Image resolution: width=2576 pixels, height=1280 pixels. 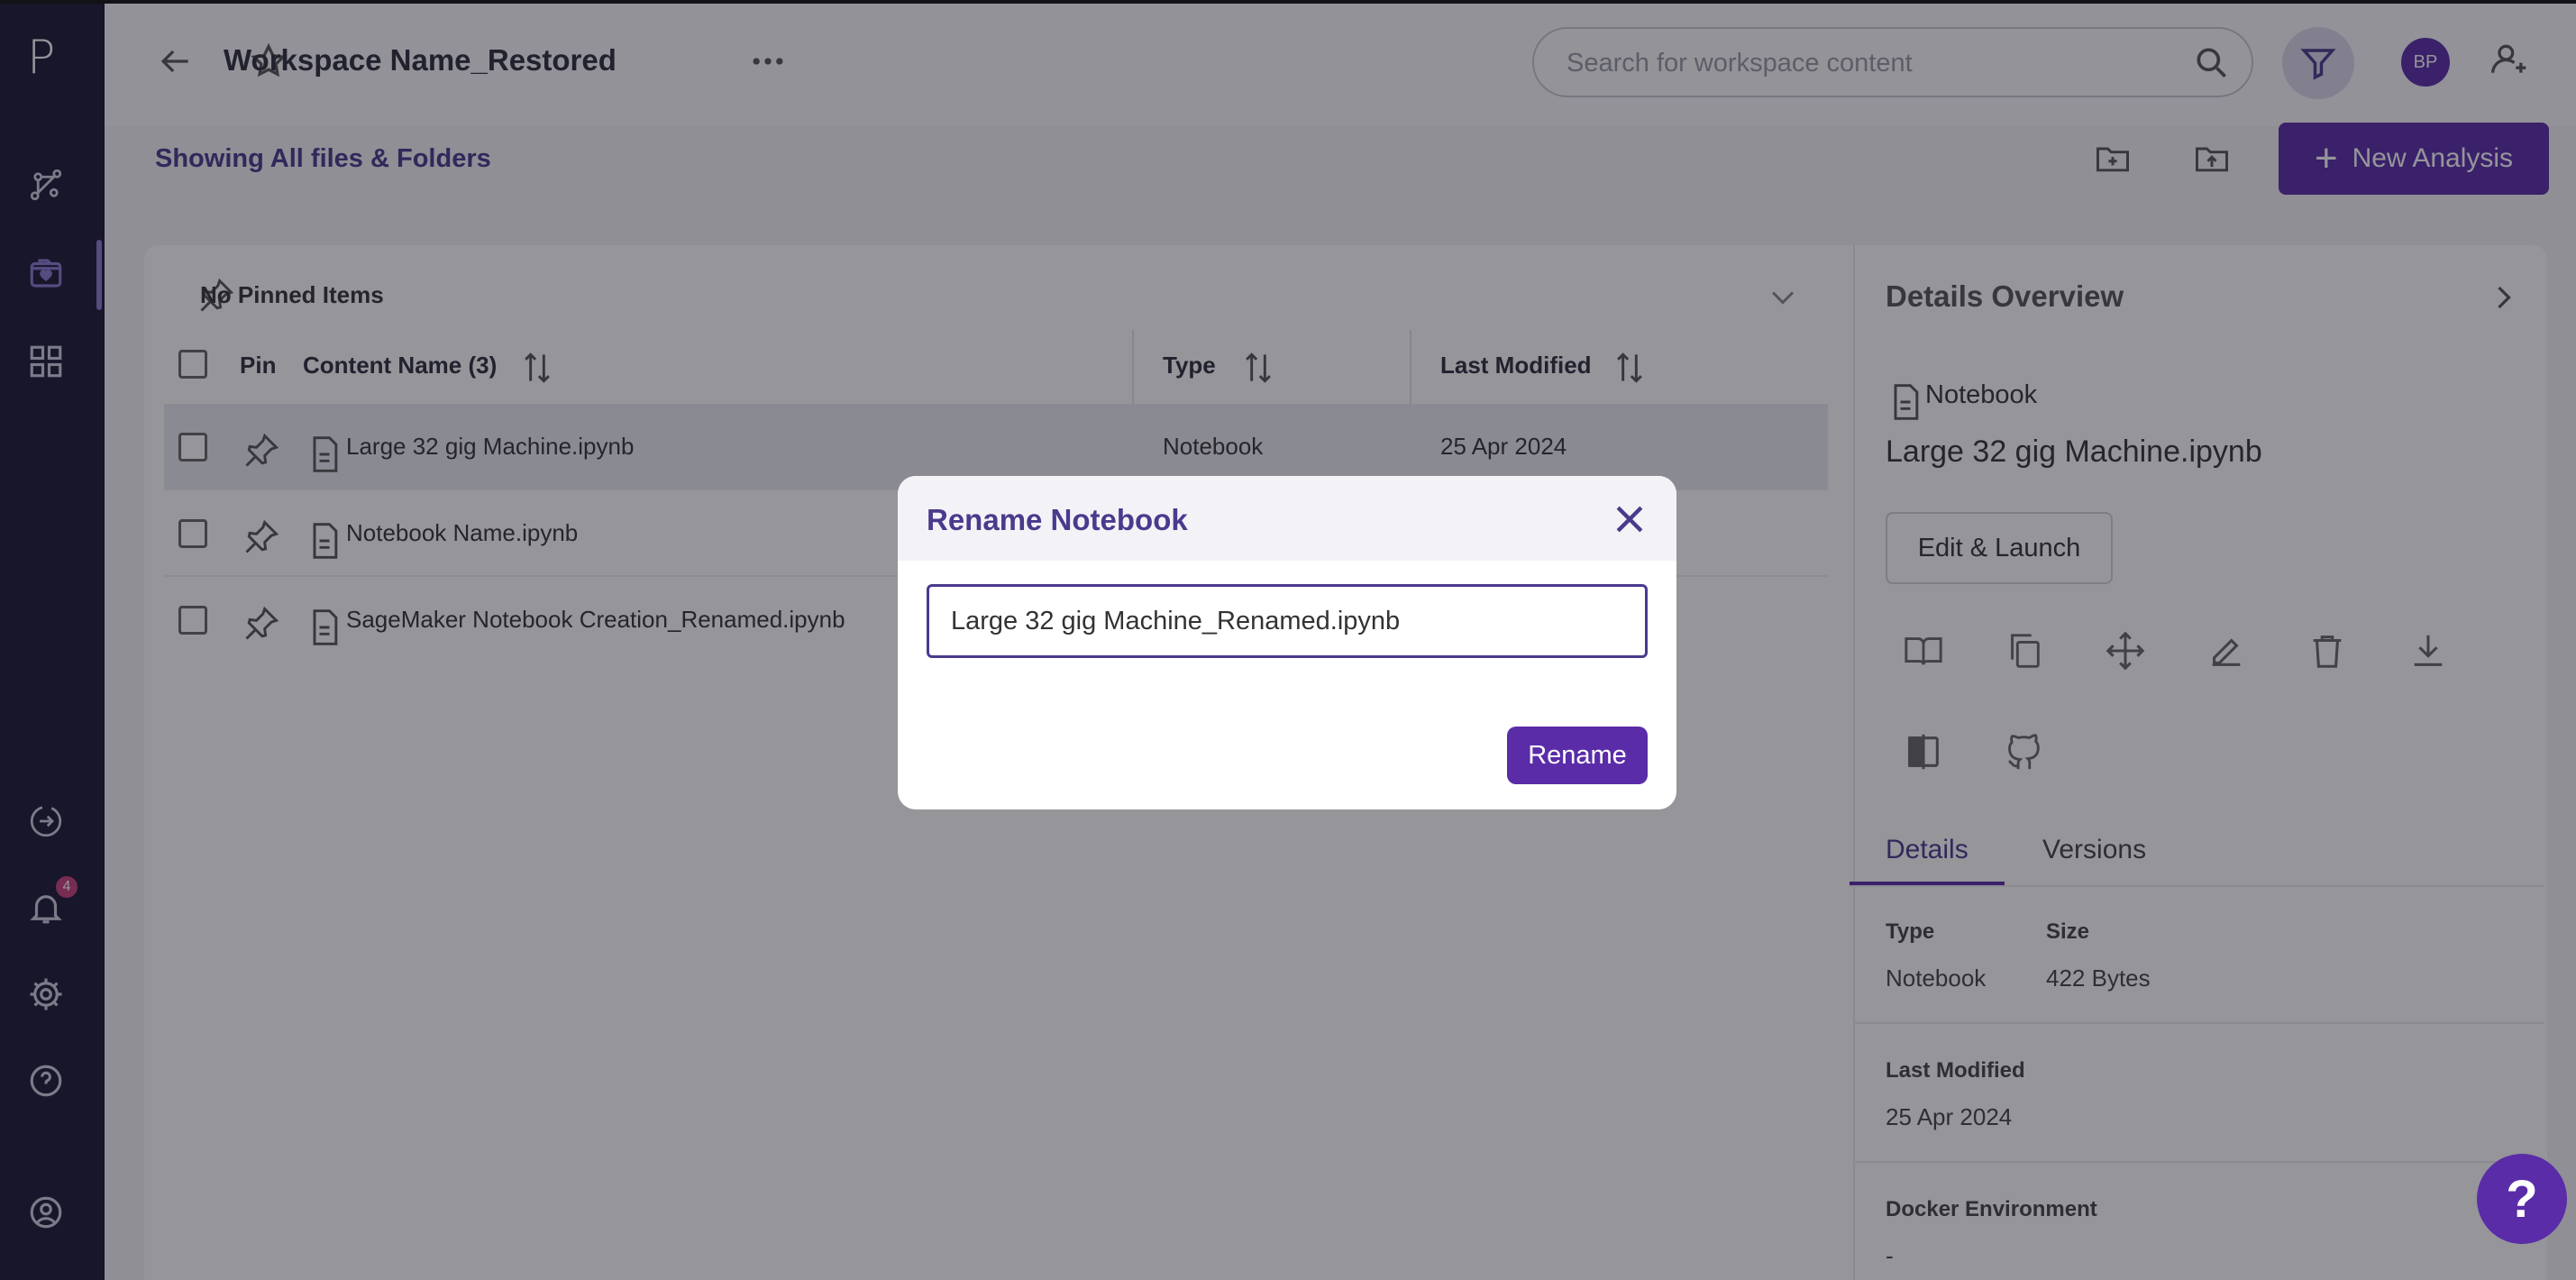 I want to click on close-icon, so click(x=1629, y=519).